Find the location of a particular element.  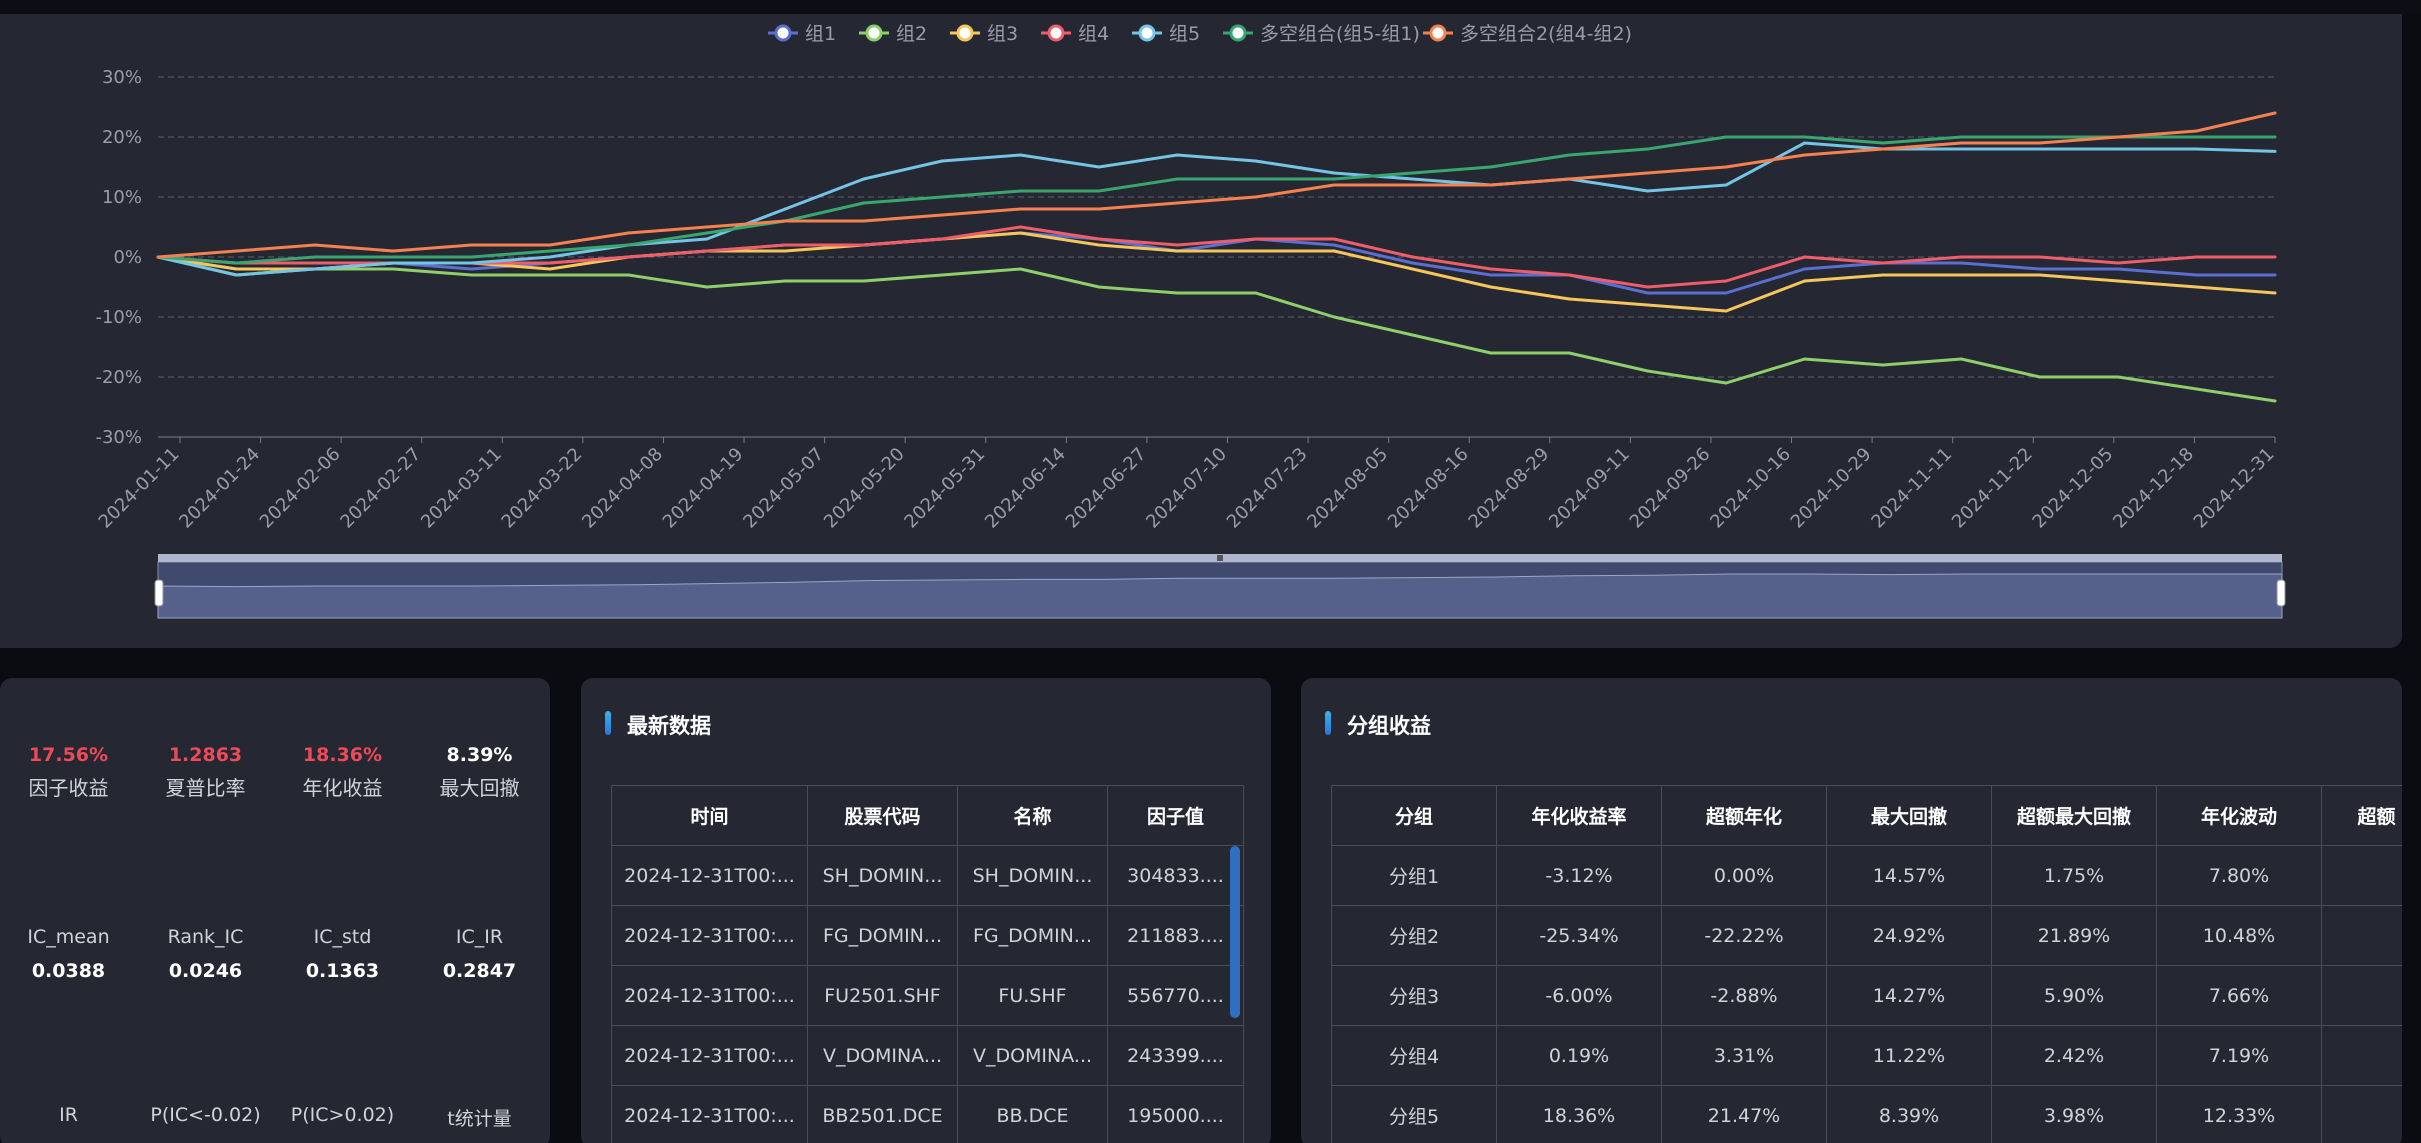

column-header: 年化波动 is located at coordinates (2239, 815).